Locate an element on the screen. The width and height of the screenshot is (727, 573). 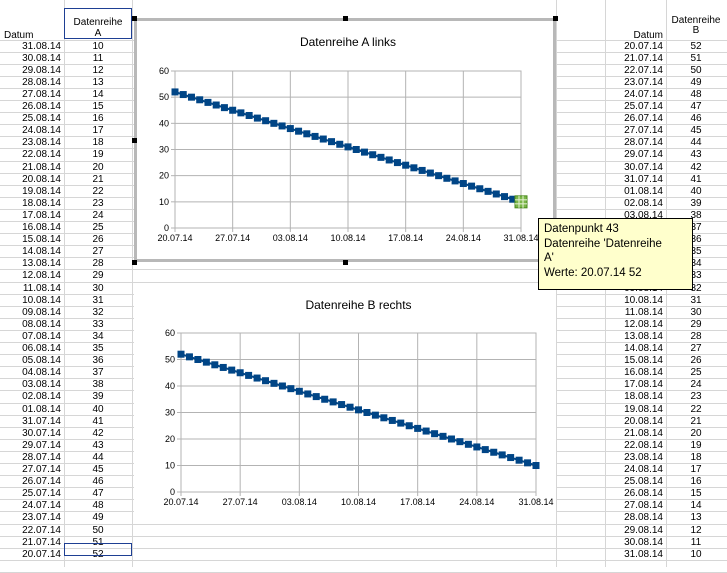
value-cell: 36 is located at coordinates (98, 360).